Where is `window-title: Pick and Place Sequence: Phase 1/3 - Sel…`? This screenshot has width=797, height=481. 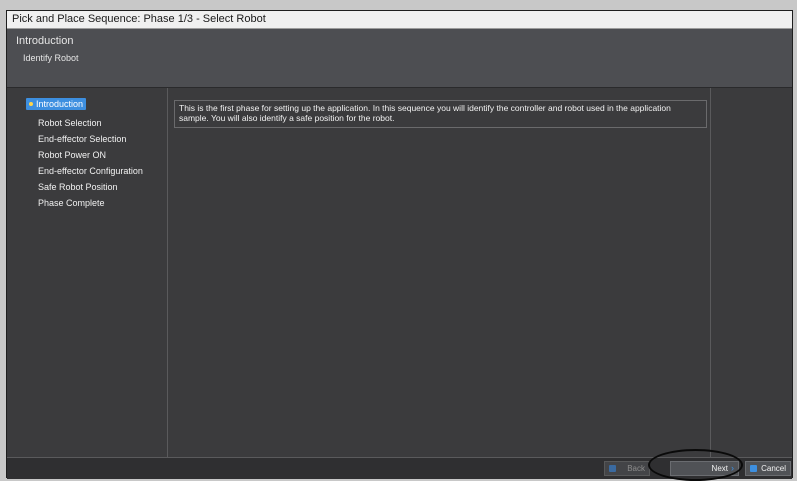 window-title: Pick and Place Sequence: Phase 1/3 - Sel… is located at coordinates (139, 19).